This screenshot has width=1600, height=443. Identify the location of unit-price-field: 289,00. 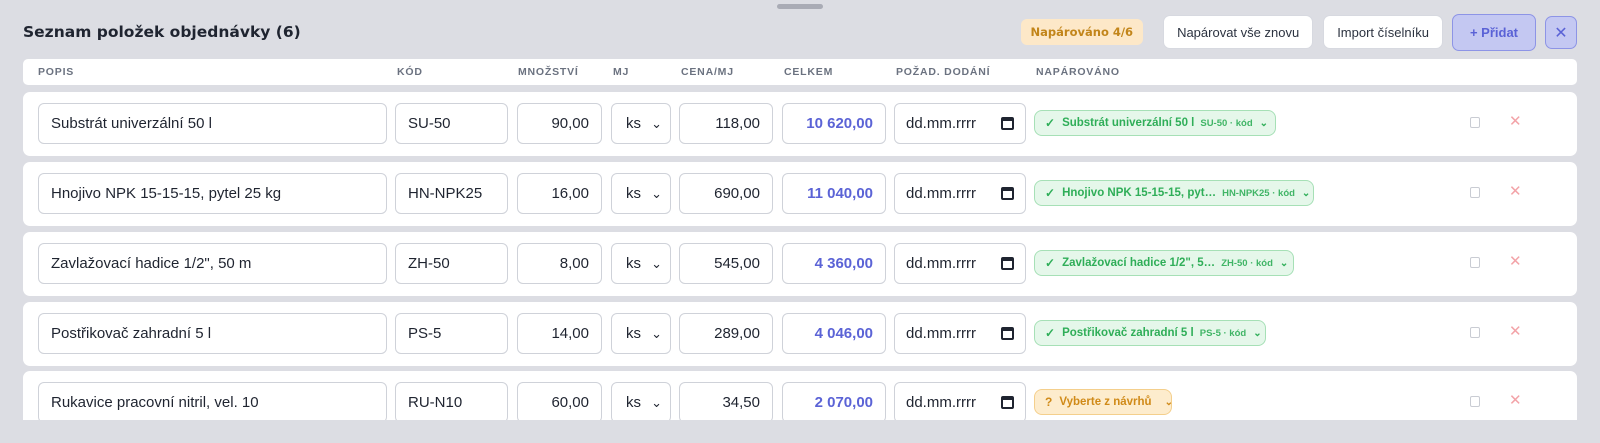
(726, 333).